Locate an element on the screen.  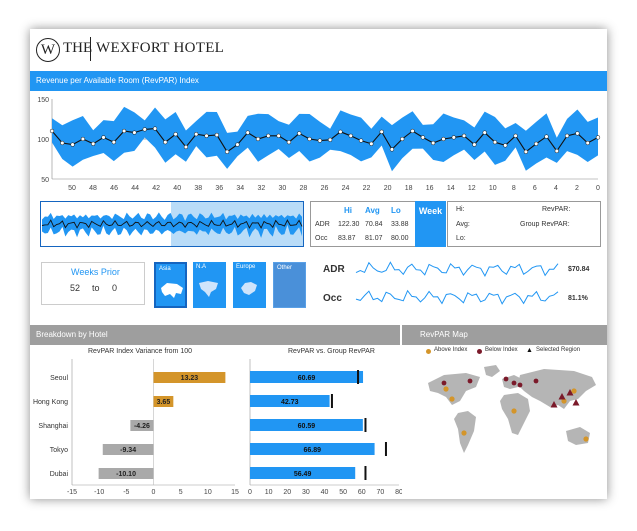
selected-region-triangle-icon: ▲ is located at coordinates (529, 350).